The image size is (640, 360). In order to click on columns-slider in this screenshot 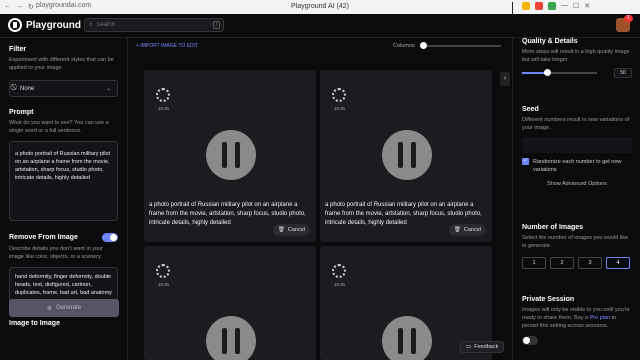, I will do `click(460, 45)`.